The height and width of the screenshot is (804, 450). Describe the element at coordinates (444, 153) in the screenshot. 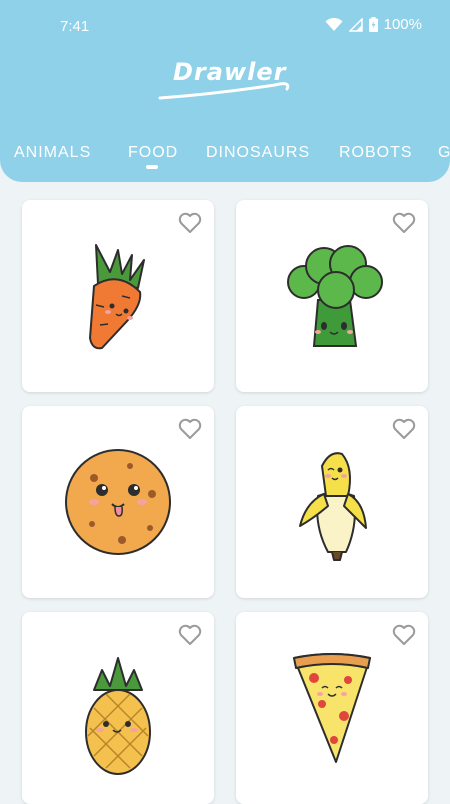

I see `tab-more: G` at that location.